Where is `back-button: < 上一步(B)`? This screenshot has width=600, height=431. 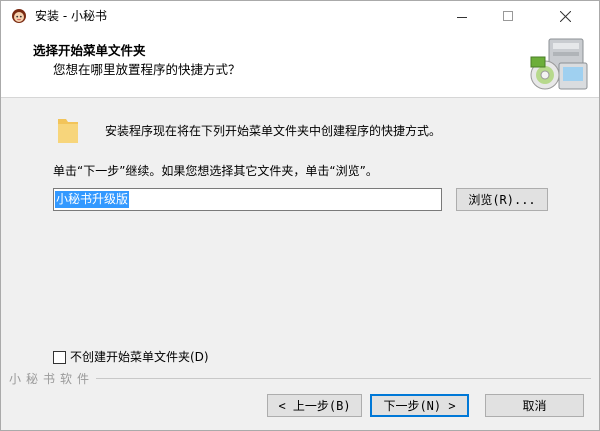 back-button: < 上一步(B) is located at coordinates (314, 405).